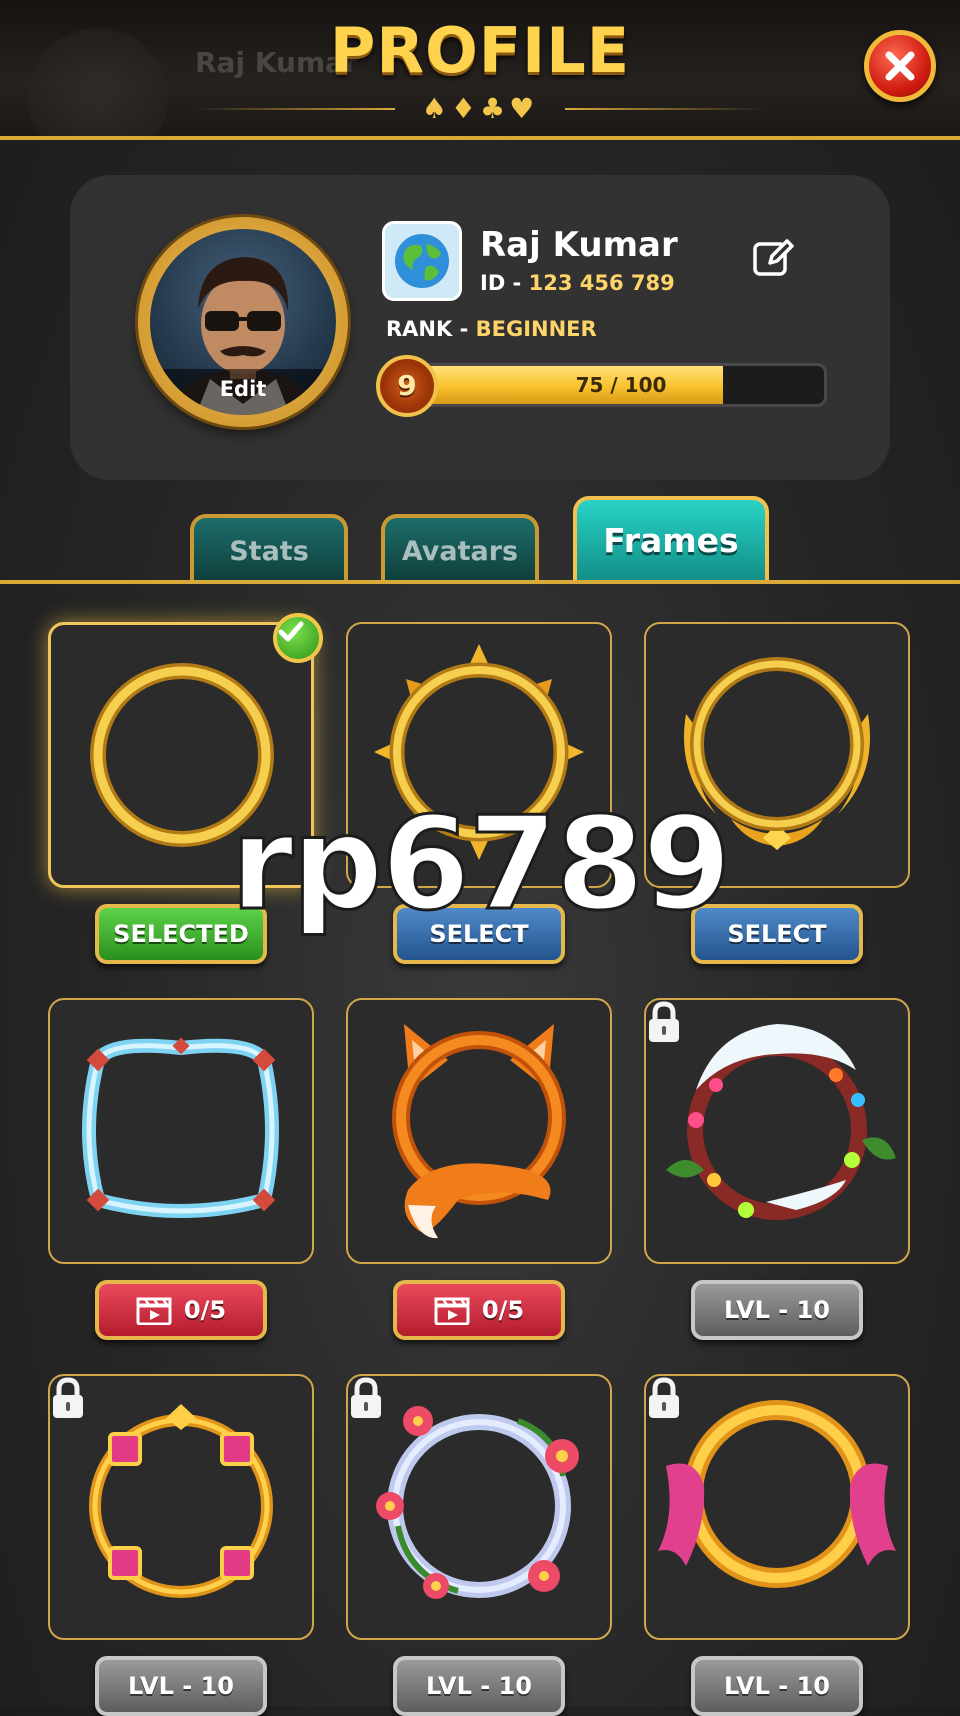 This screenshot has height=1716, width=960. What do you see at coordinates (477, 1502) in the screenshot?
I see `flower-wreath-frame-image` at bounding box center [477, 1502].